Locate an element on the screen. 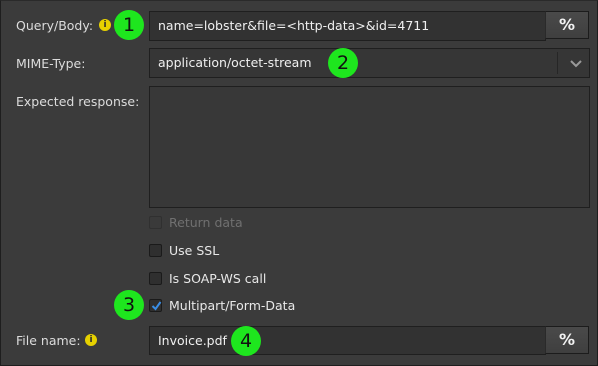 The width and height of the screenshot is (598, 366). file-name-percent-button: % is located at coordinates (567, 340).